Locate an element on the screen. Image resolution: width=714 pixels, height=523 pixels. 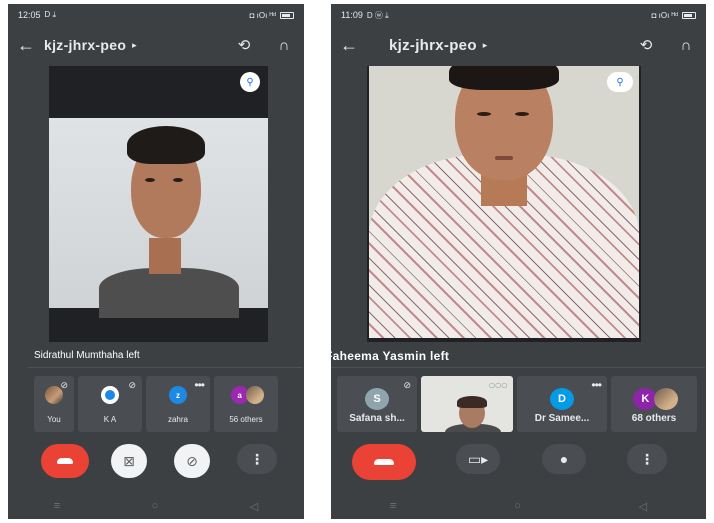
avatar: D is located at coordinates (562, 399).